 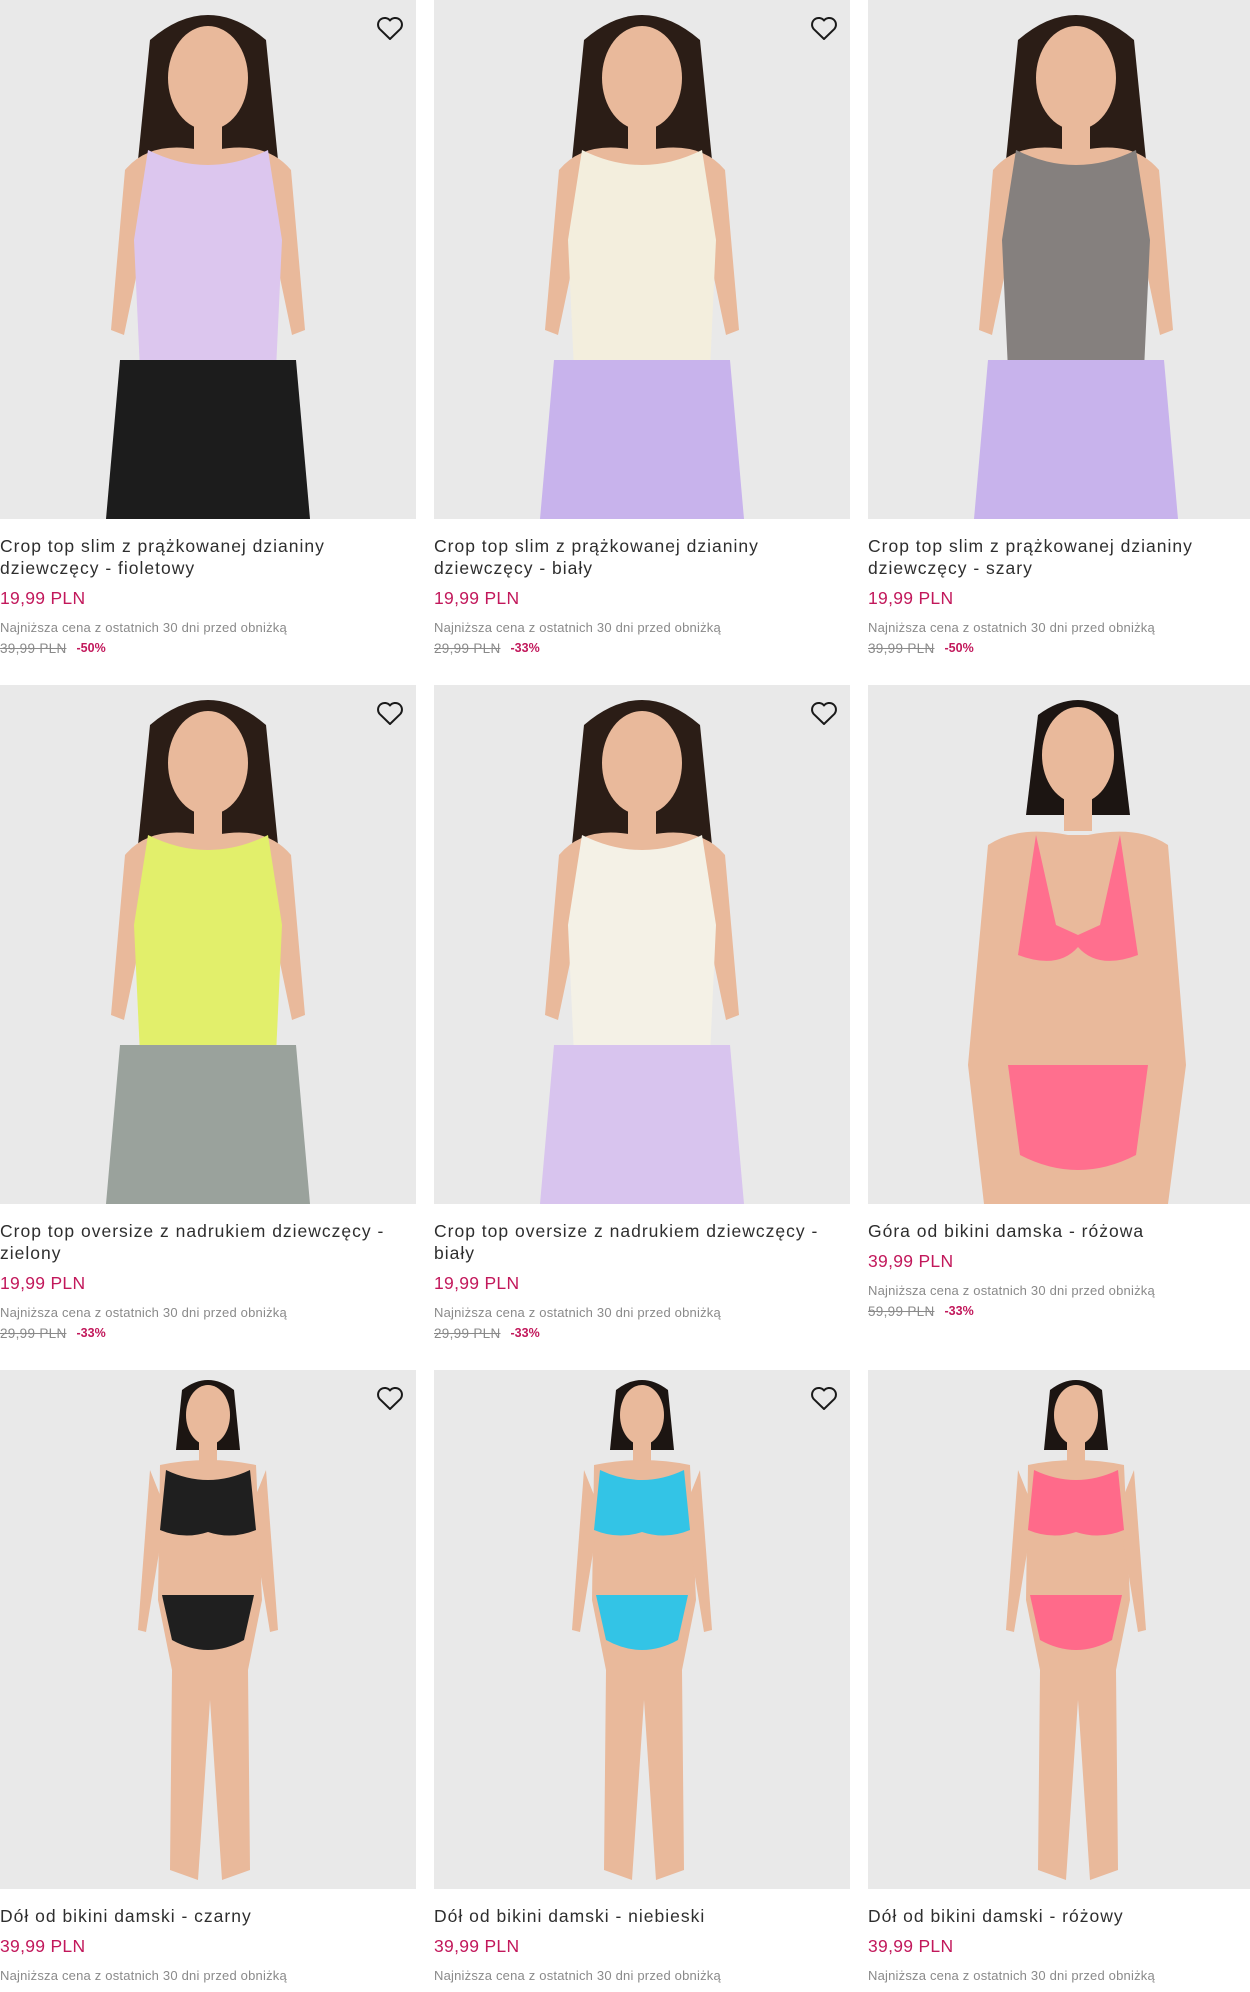 What do you see at coordinates (208, 1916) in the screenshot?
I see `product-name: Dół od bikini damski - czarny` at bounding box center [208, 1916].